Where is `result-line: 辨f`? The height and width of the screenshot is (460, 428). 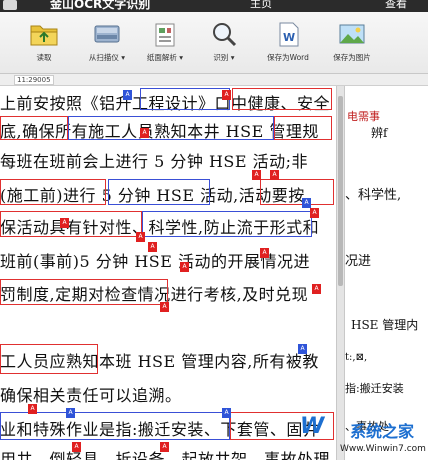
result-line: 辨f is located at coordinates (379, 133).